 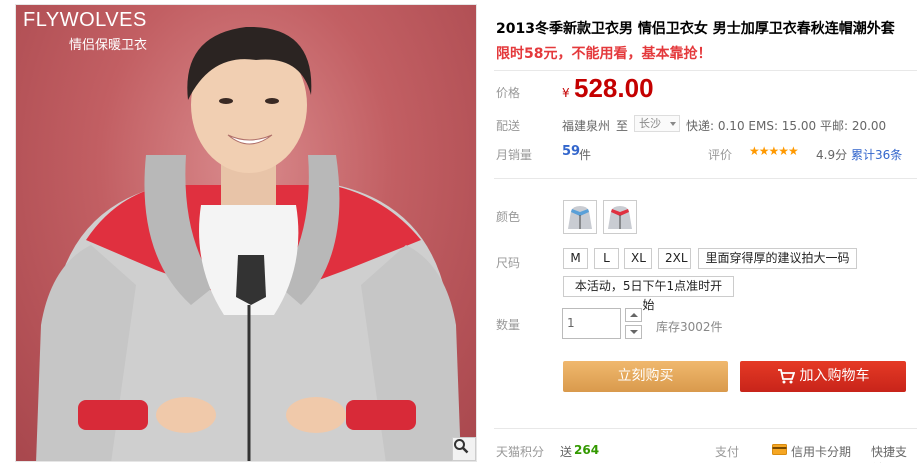 What do you see at coordinates (85, 20) in the screenshot?
I see `brand-name: FLYWOLVES` at bounding box center [85, 20].